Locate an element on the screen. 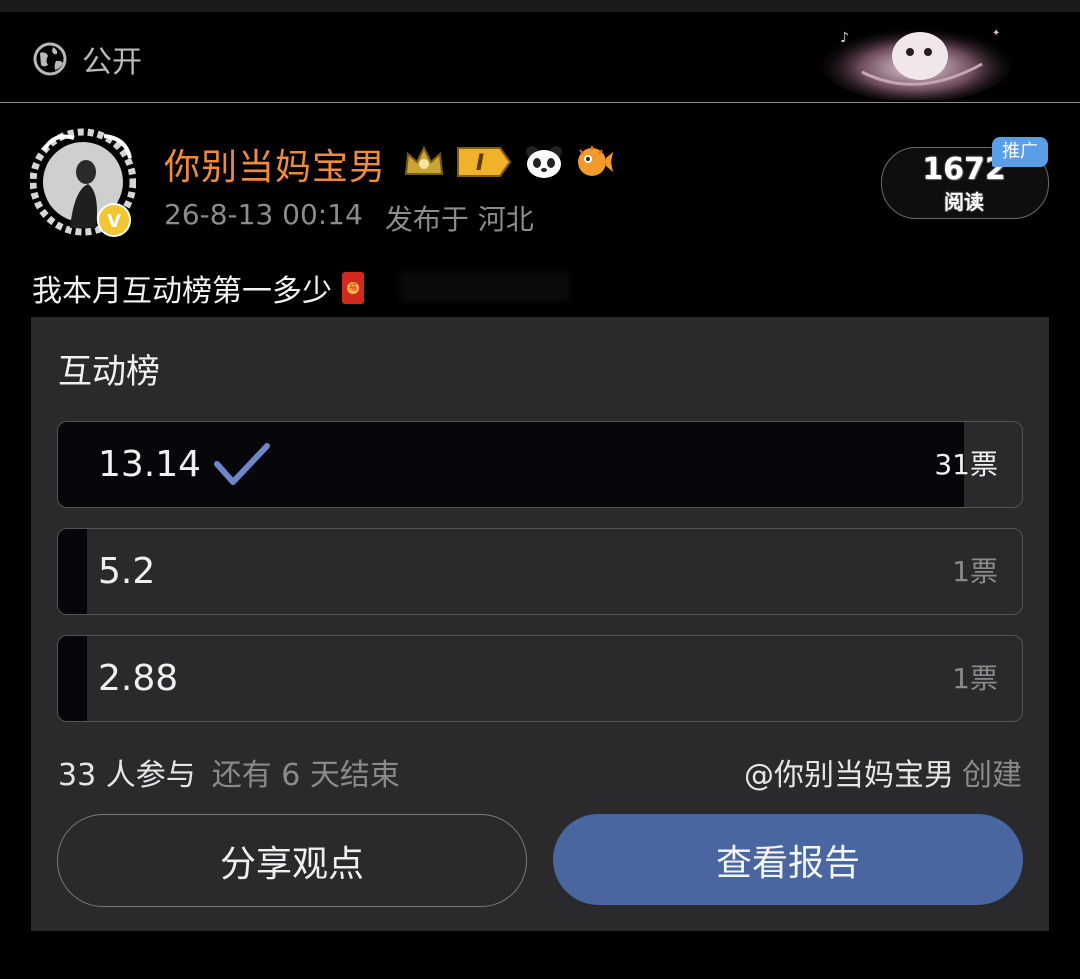 The width and height of the screenshot is (1080, 979). panda-badge-icon is located at coordinates (544, 162).